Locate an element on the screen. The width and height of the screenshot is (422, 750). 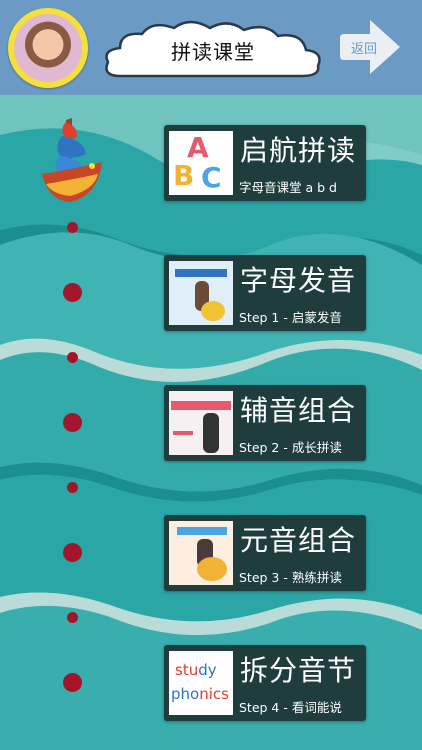
letter-sound-video-thumb is located at coordinates (201, 293).